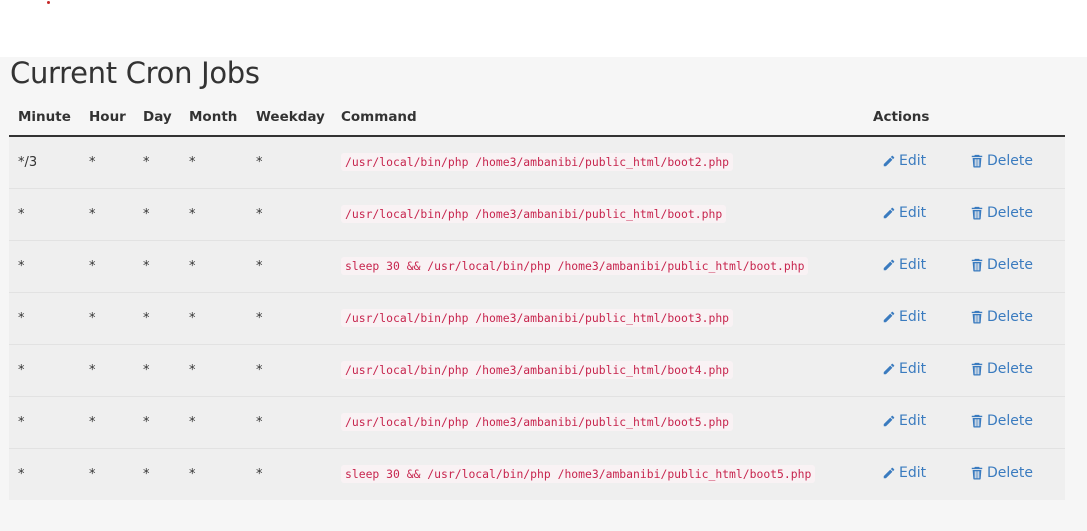 The width and height of the screenshot is (1087, 531). I want to click on column-header-hour: Hour, so click(107, 117).